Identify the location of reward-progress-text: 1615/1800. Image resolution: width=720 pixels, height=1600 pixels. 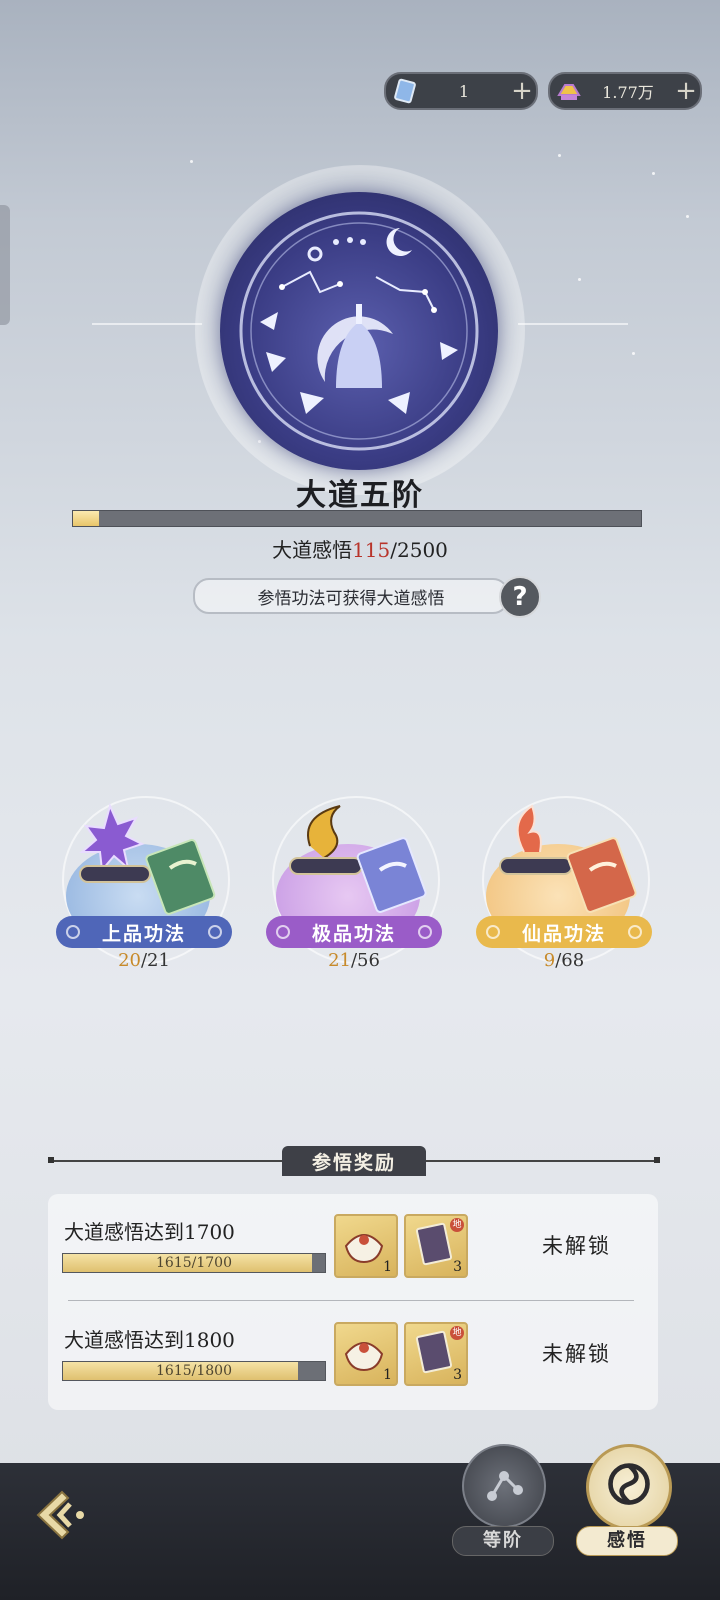
(194, 1371).